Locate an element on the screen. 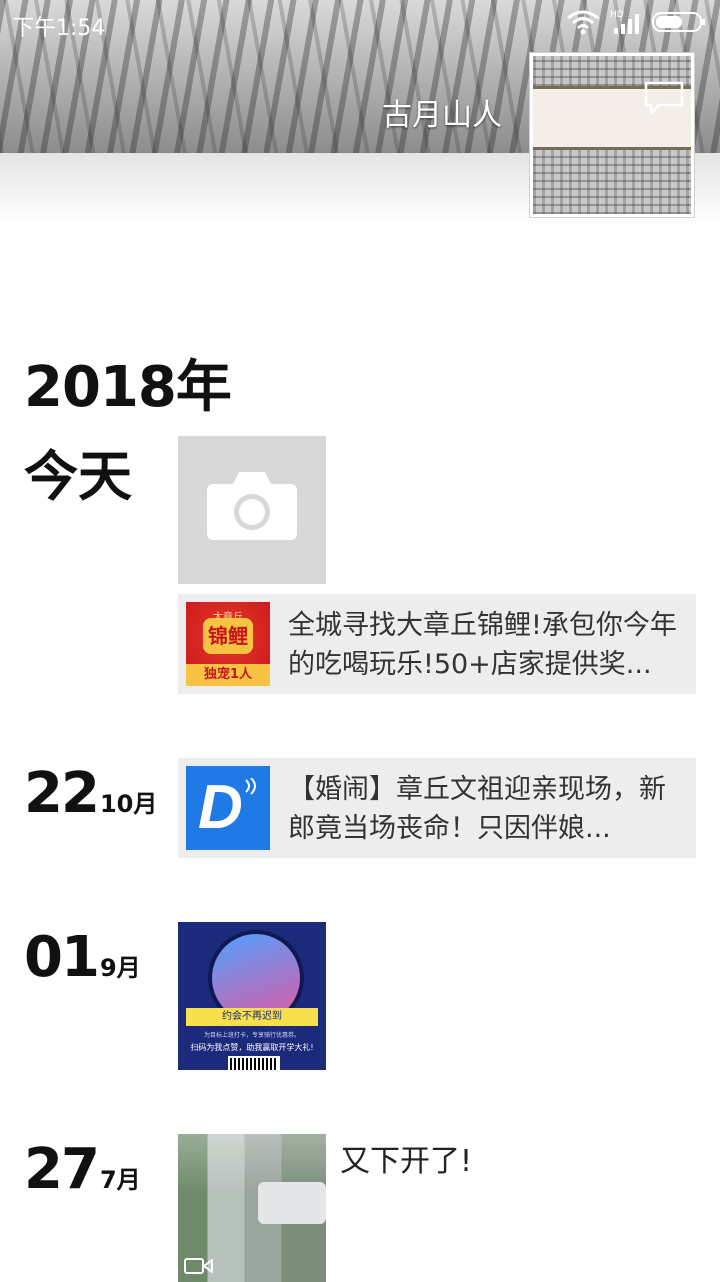 The width and height of the screenshot is (720, 1282). profile-avatar is located at coordinates (612, 135).